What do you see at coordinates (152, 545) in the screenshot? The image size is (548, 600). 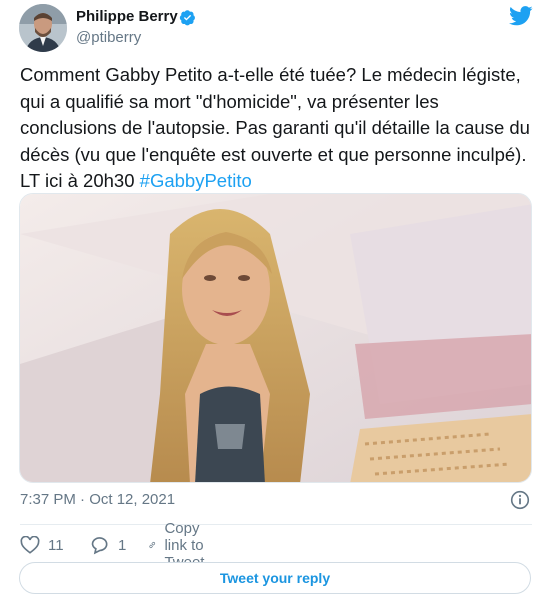 I see `link-icon` at bounding box center [152, 545].